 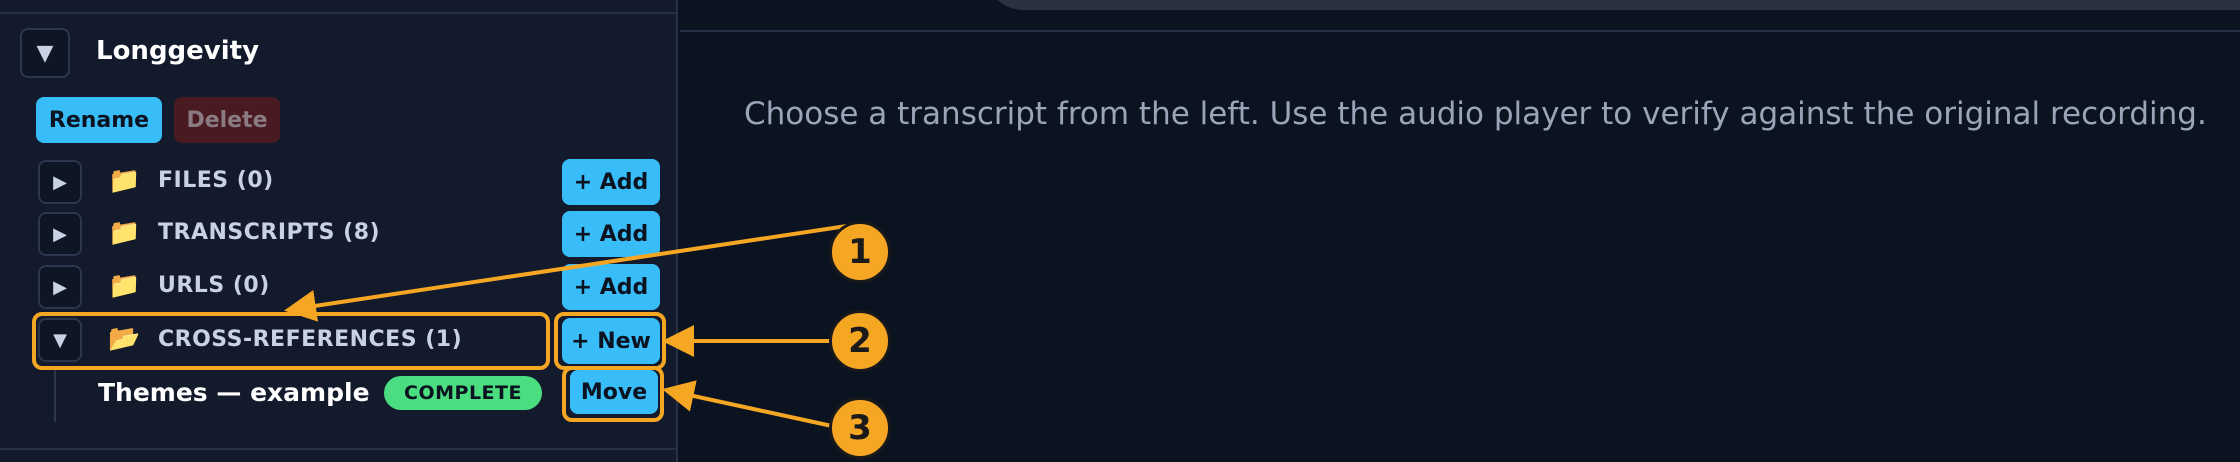 What do you see at coordinates (572, 325) in the screenshot?
I see `annotation-arrows` at bounding box center [572, 325].